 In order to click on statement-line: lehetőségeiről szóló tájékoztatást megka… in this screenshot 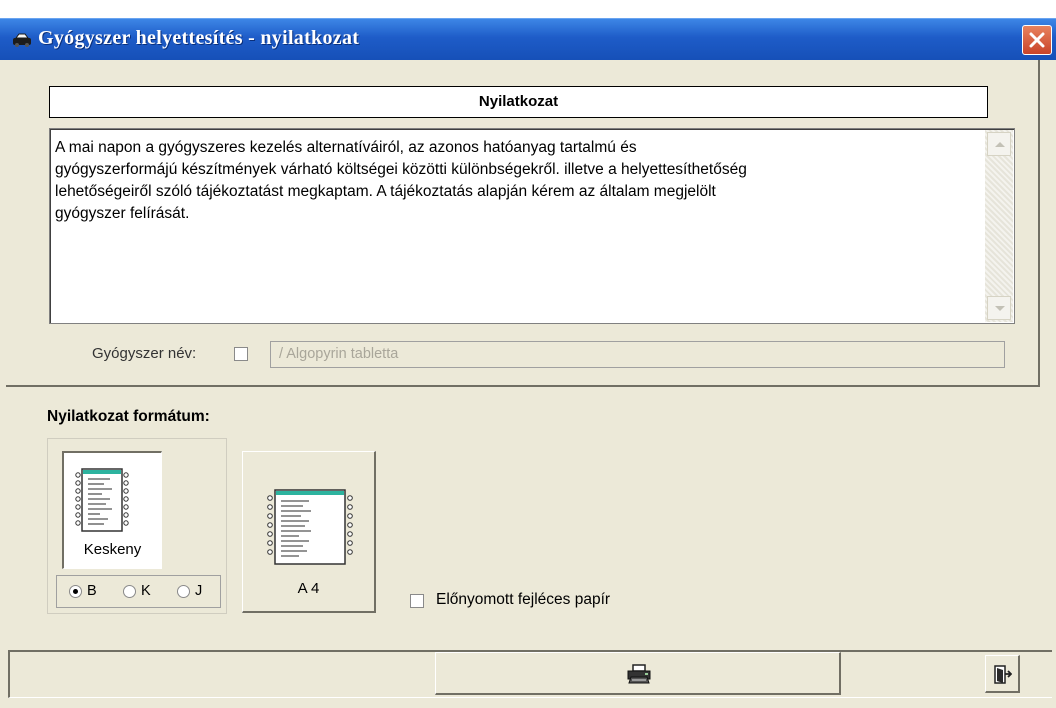, I will do `click(385, 191)`.